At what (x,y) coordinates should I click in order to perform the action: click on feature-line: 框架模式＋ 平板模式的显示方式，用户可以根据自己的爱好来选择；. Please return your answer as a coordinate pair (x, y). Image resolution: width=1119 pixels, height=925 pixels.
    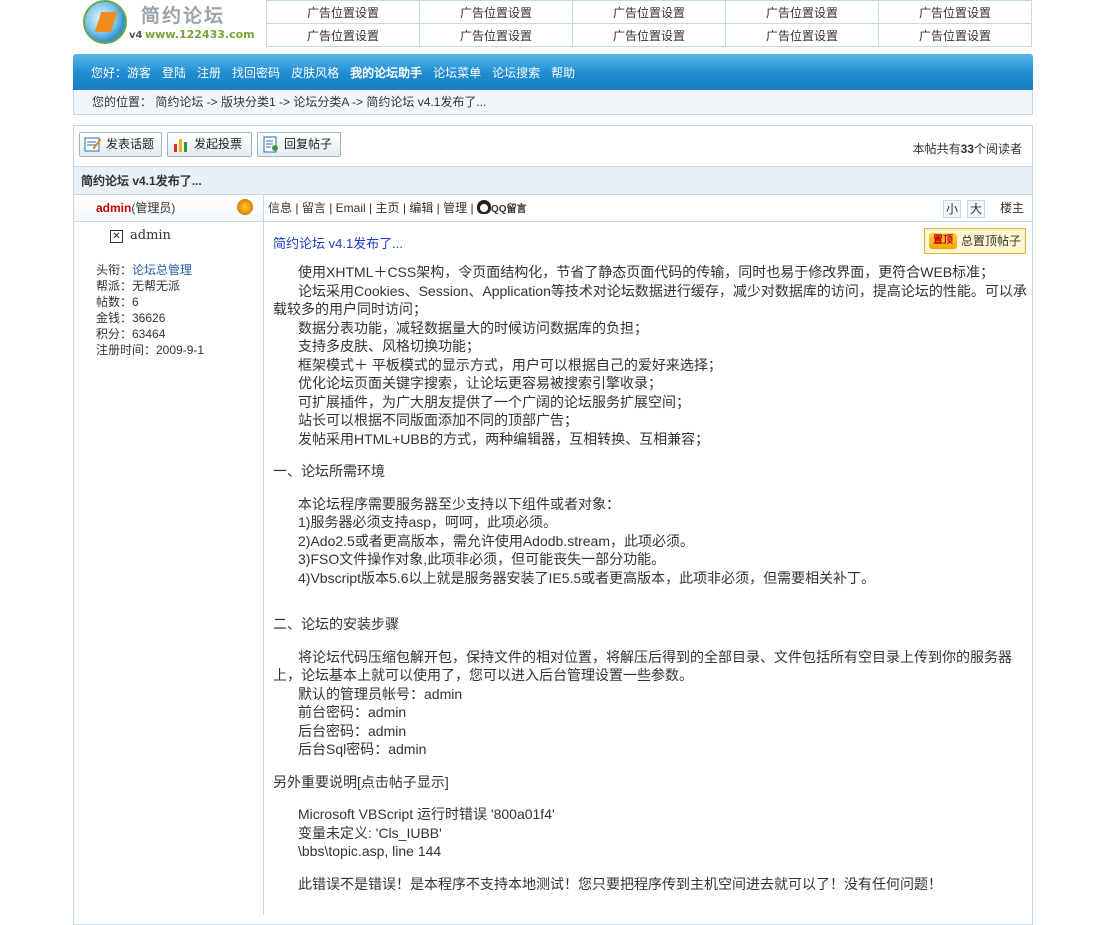
    Looking at the image, I should click on (510, 364).